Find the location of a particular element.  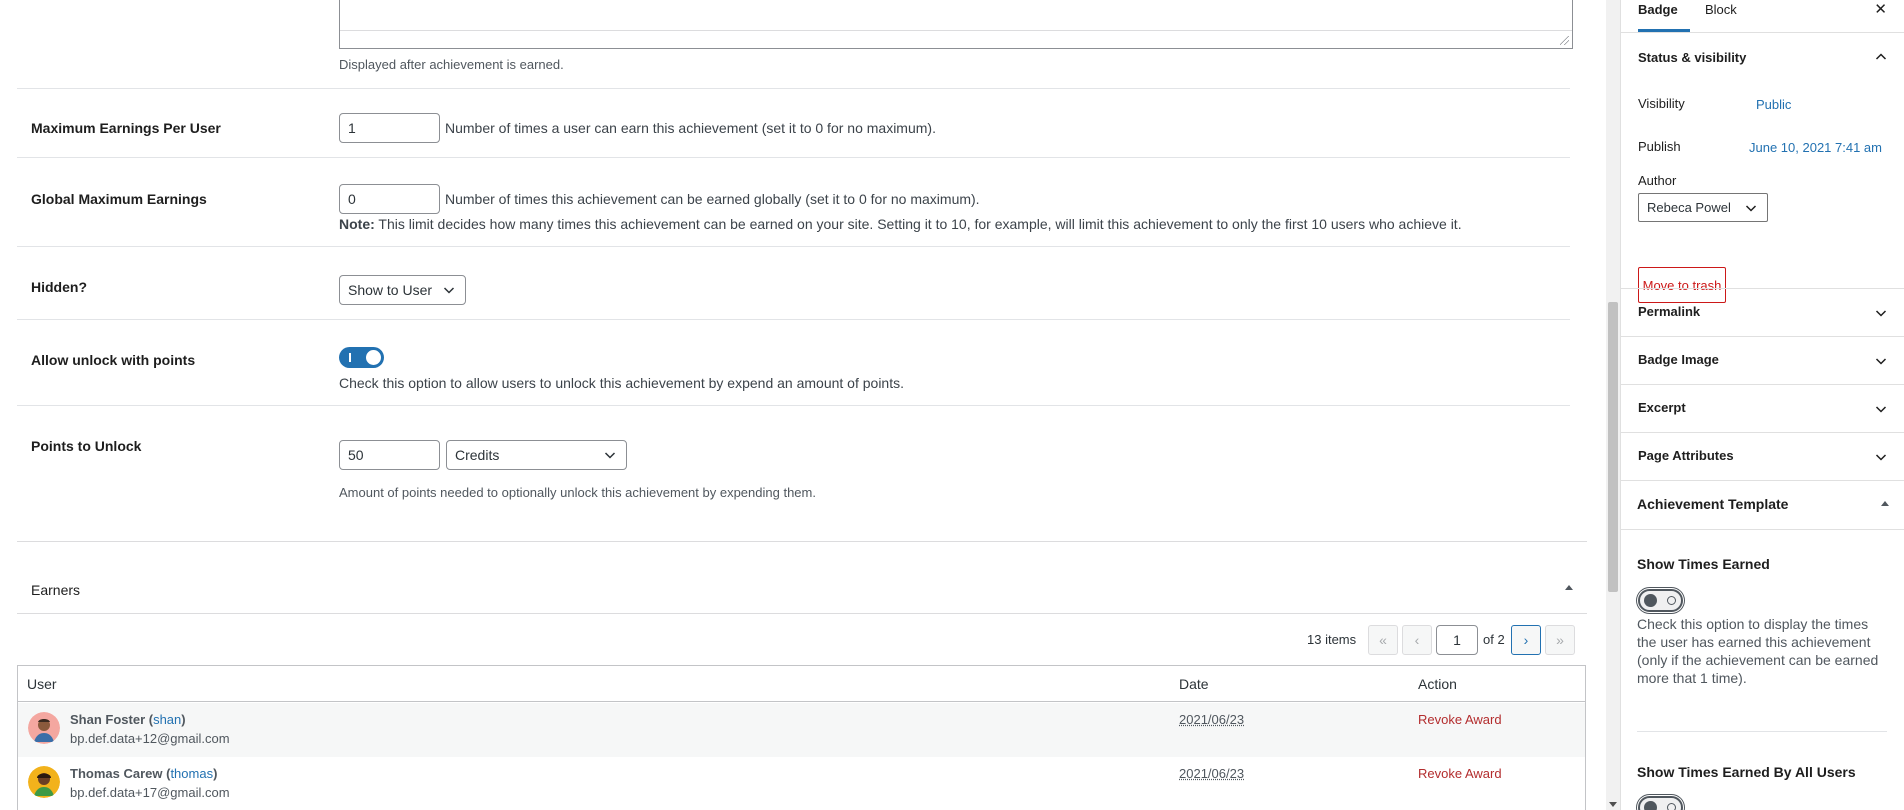

user-name: Thomas Carew (thomas) is located at coordinates (144, 773).